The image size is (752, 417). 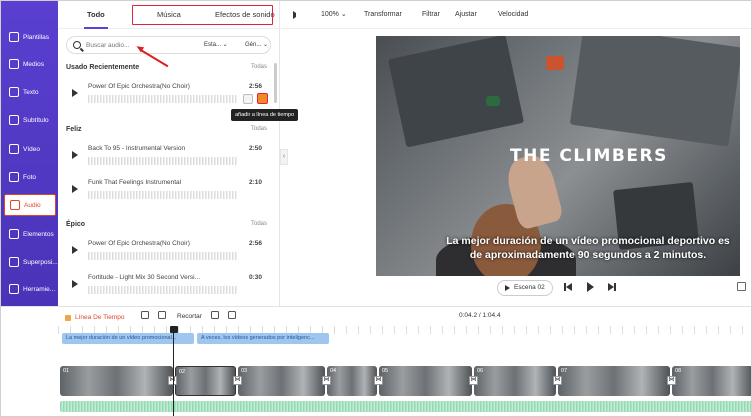 I want to click on nav-item-elements: Elementos, so click(x=30, y=234).